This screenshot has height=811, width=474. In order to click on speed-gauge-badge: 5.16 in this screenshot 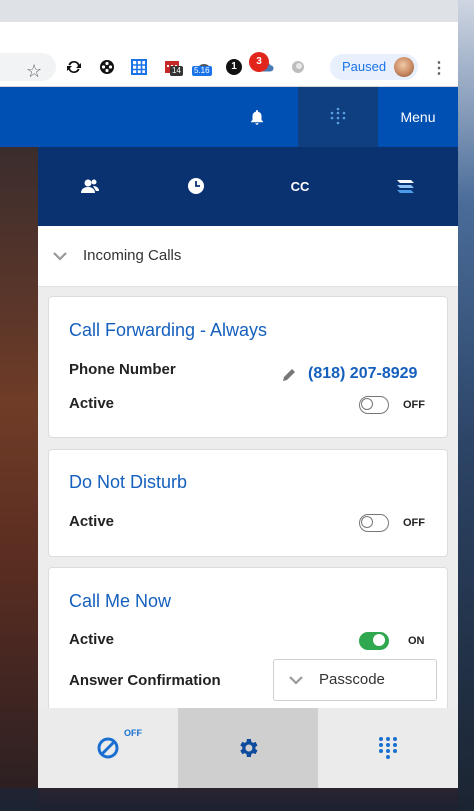, I will do `click(202, 71)`.